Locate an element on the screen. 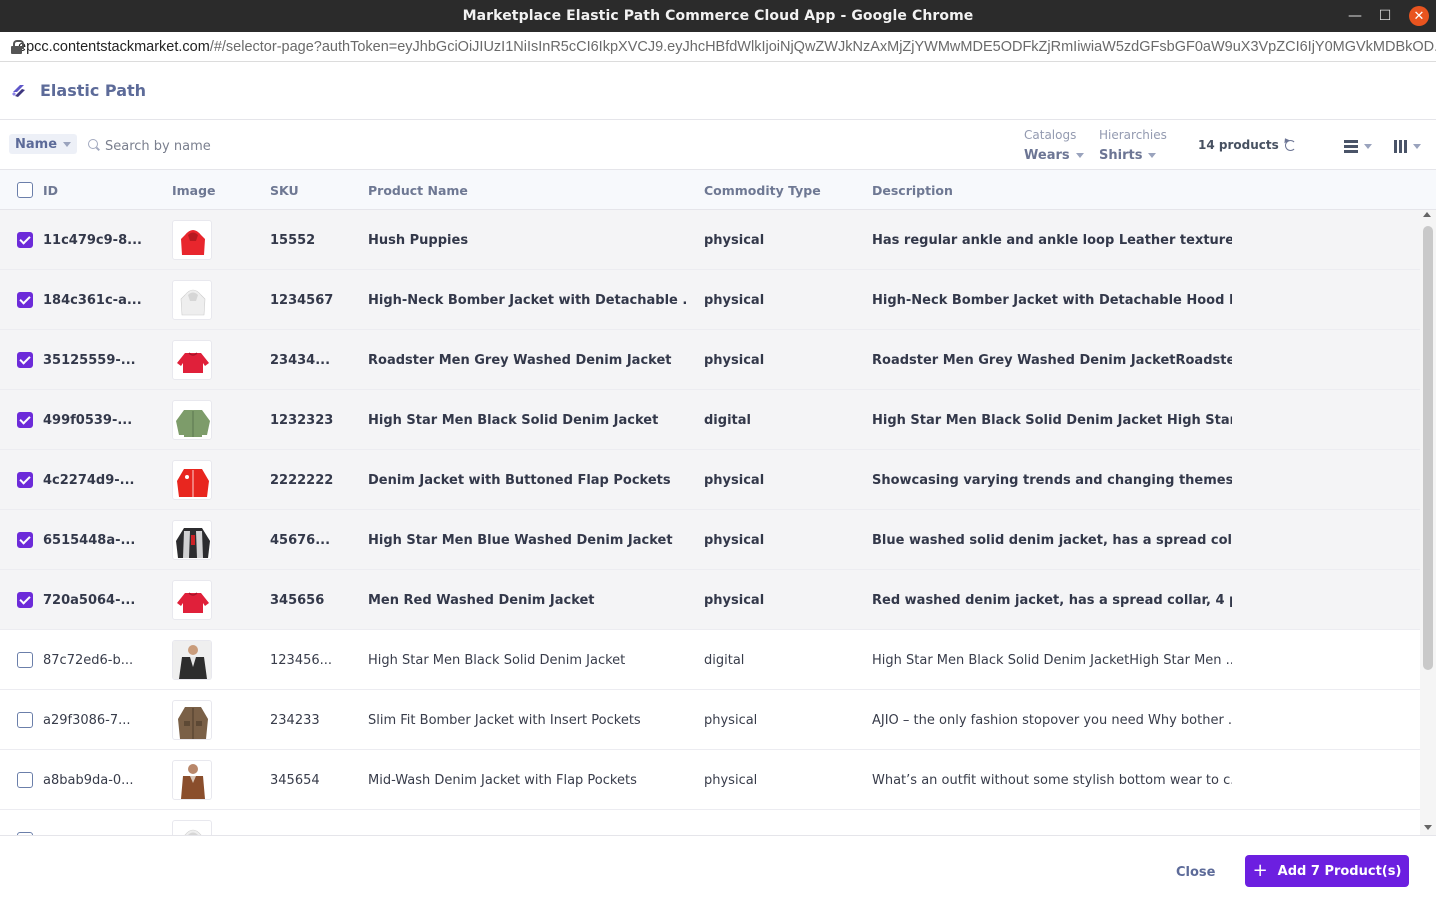 This screenshot has height=902, width=1436. close-button: Close is located at coordinates (1195, 872).